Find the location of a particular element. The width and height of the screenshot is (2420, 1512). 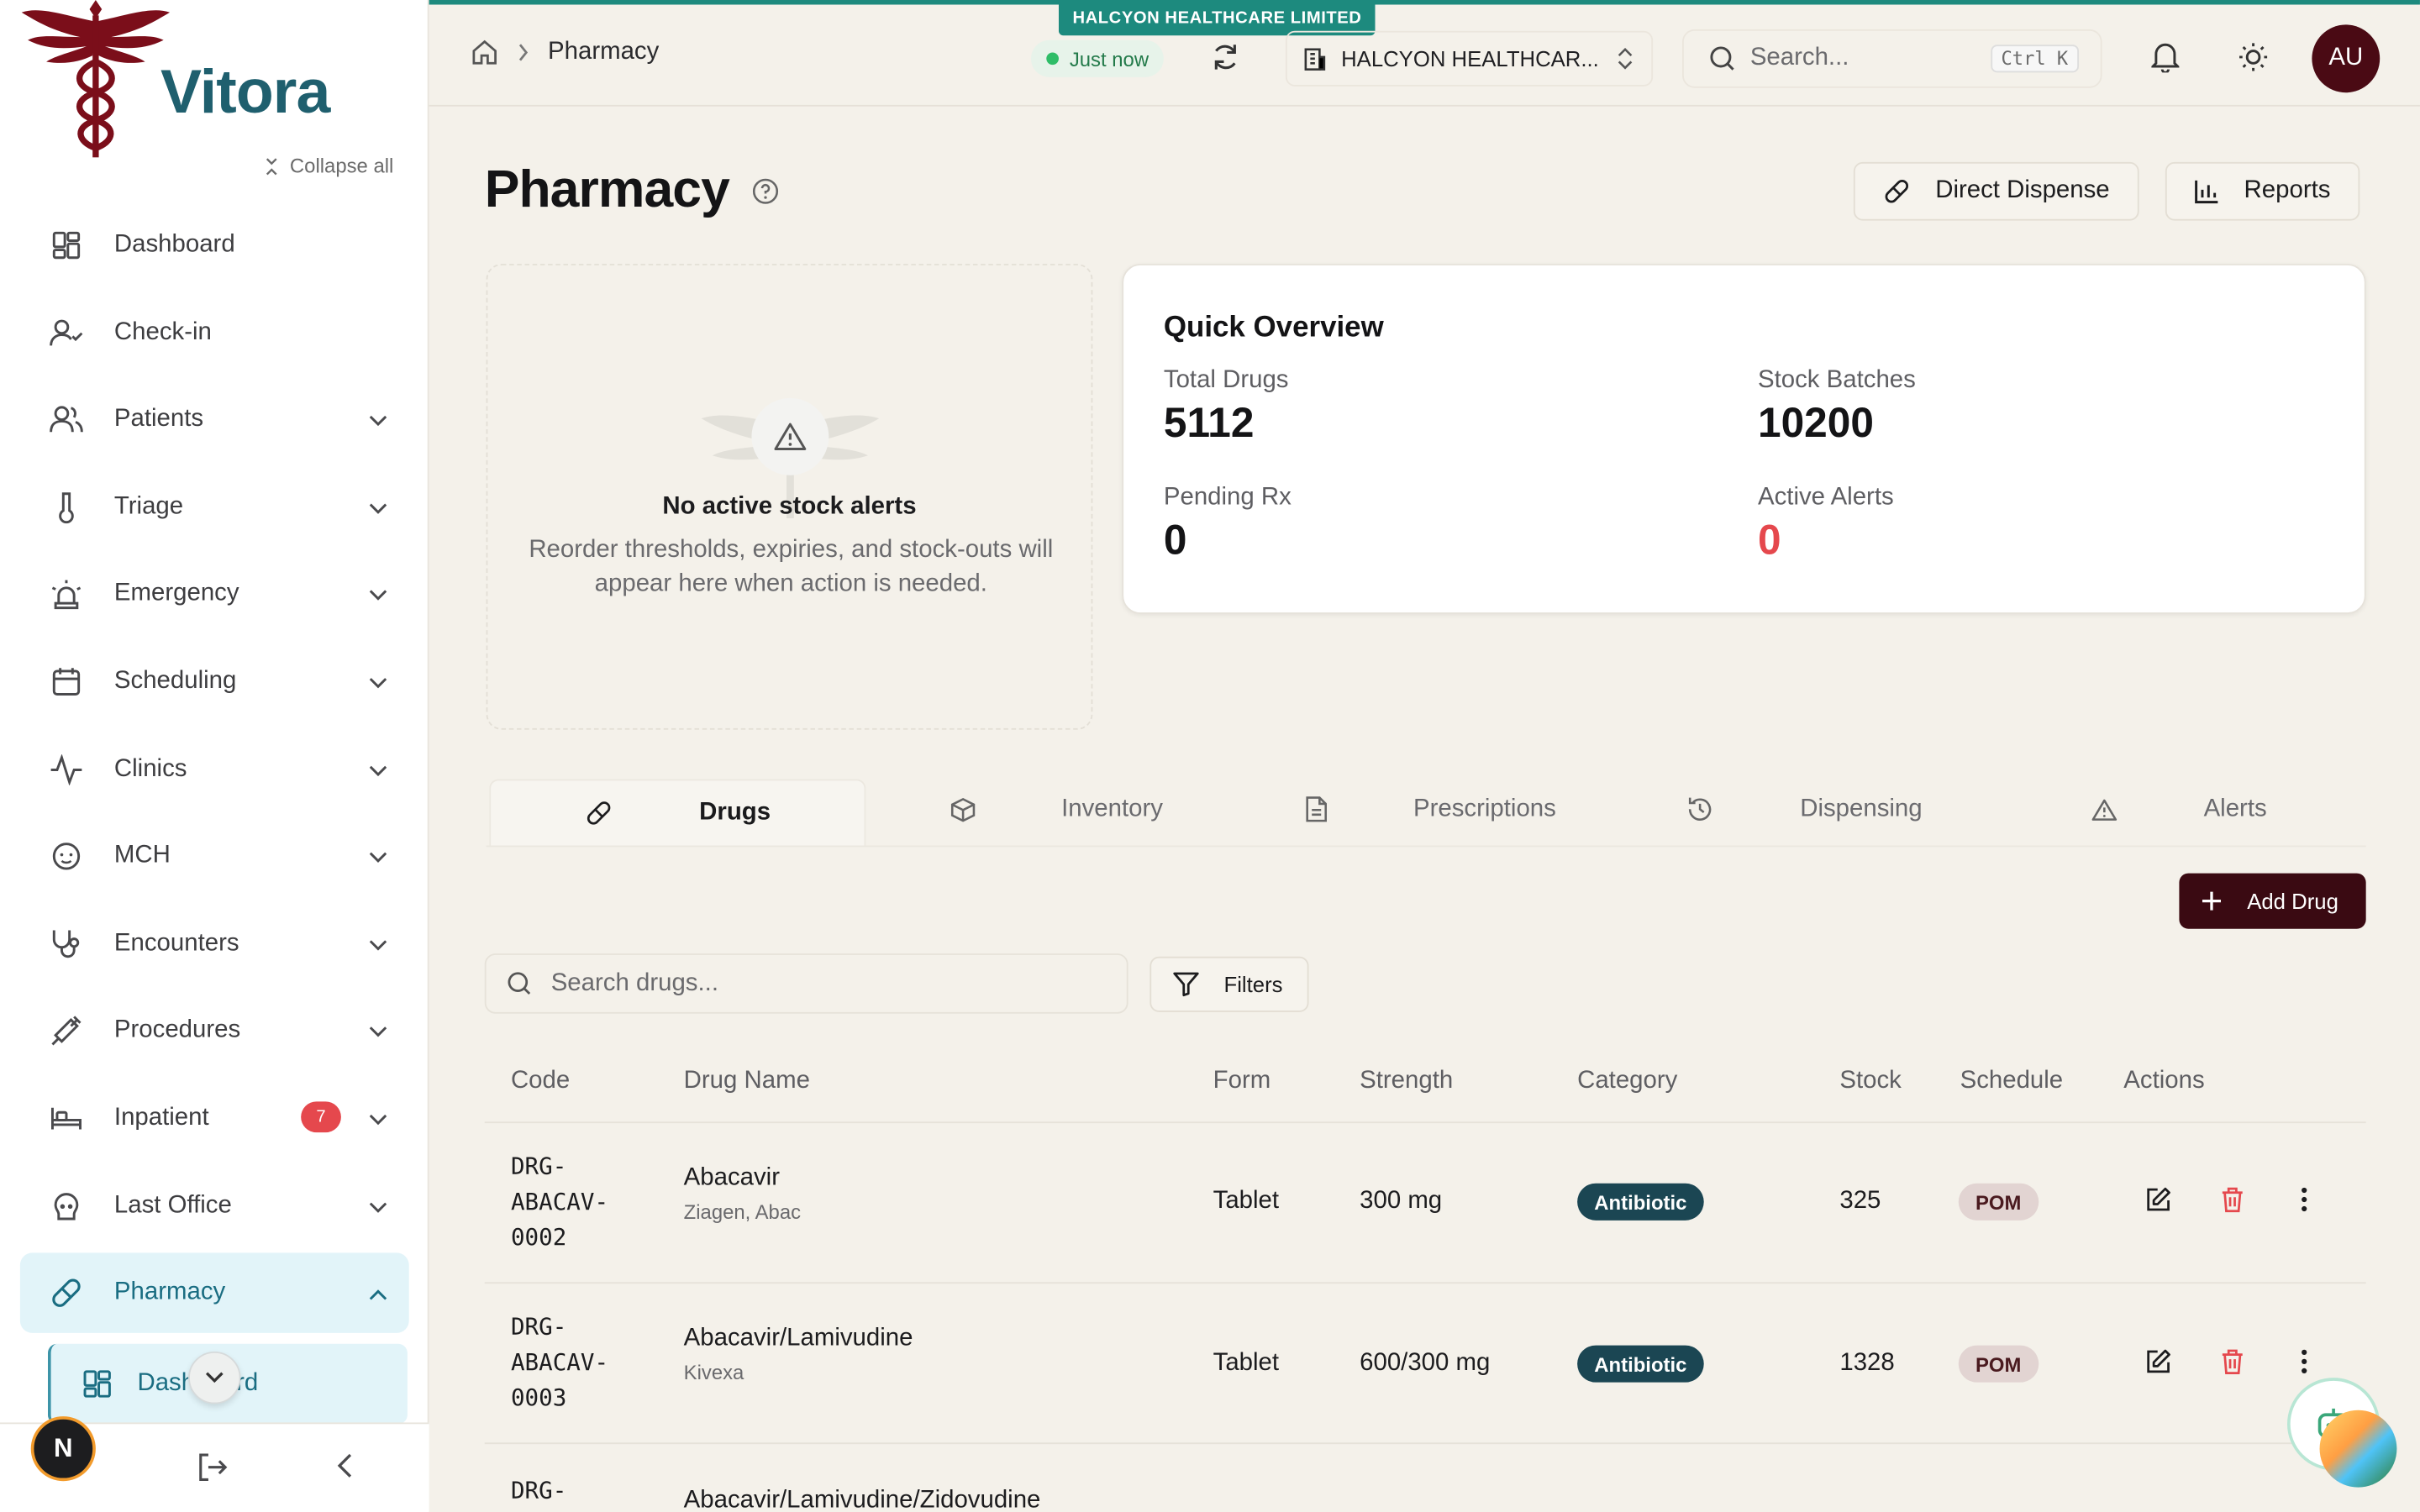

scroll-down-button is located at coordinates (214, 1377).